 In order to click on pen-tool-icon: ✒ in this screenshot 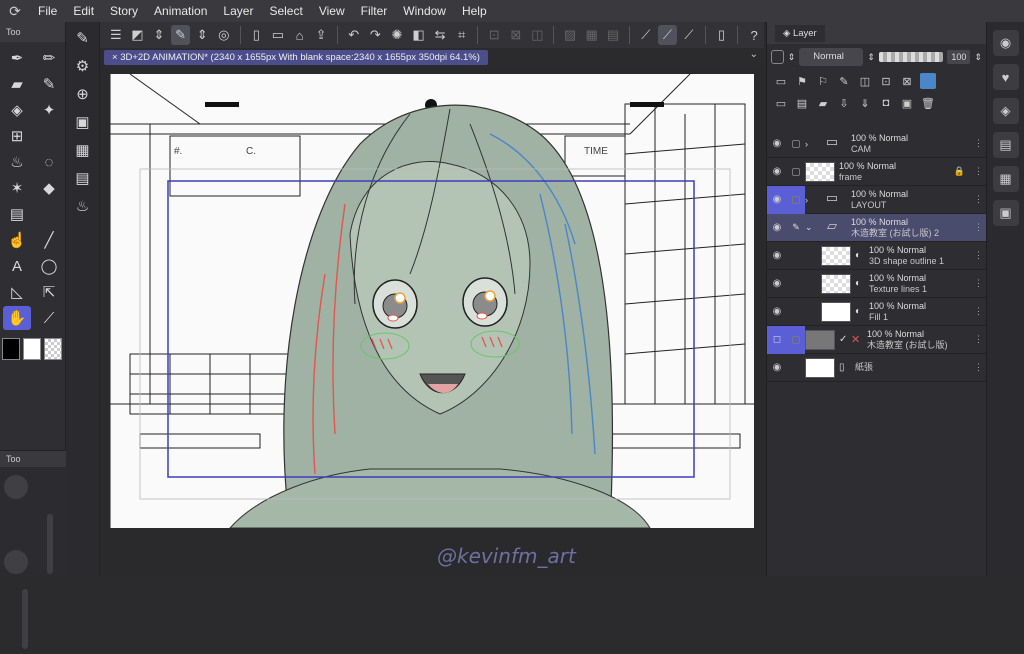, I will do `click(17, 58)`.